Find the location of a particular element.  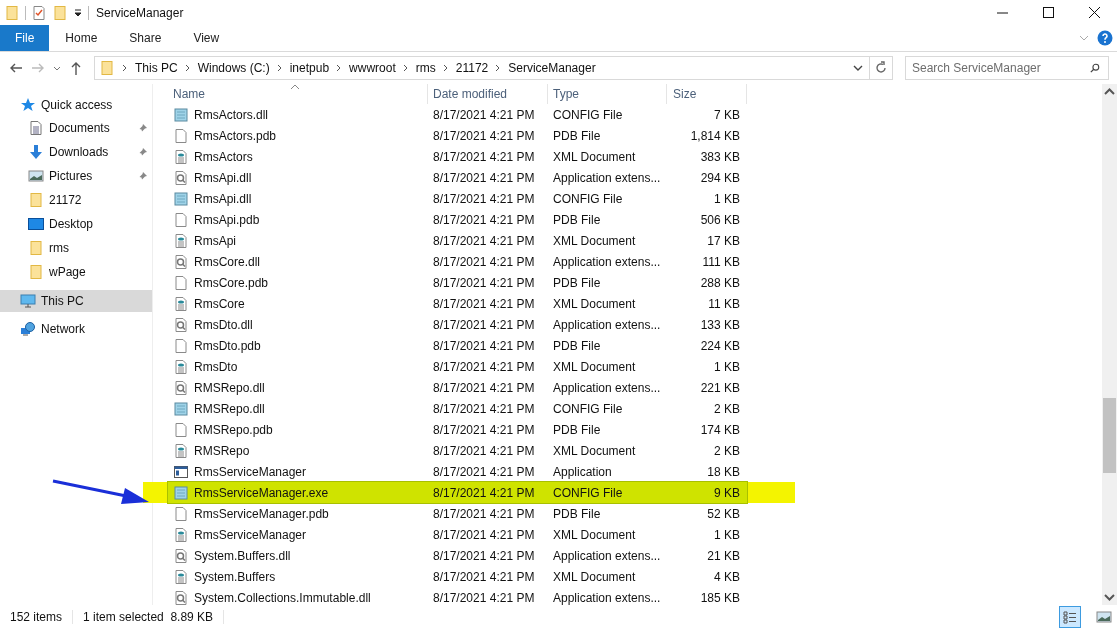

address-bar: This PC Windows (C:) inetpub wwwroot rms 21172 ServiceManager is located at coordinates (493, 68).